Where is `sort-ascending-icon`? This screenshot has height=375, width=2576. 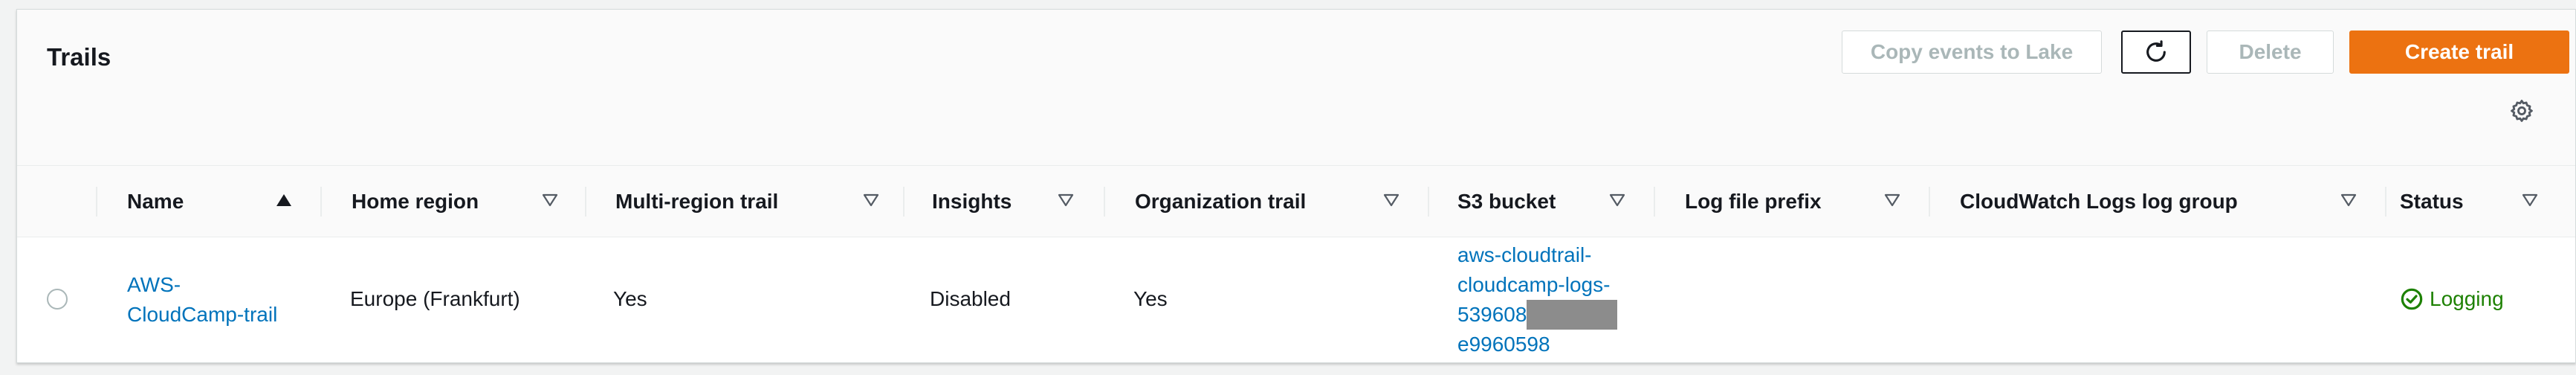 sort-ascending-icon is located at coordinates (284, 202).